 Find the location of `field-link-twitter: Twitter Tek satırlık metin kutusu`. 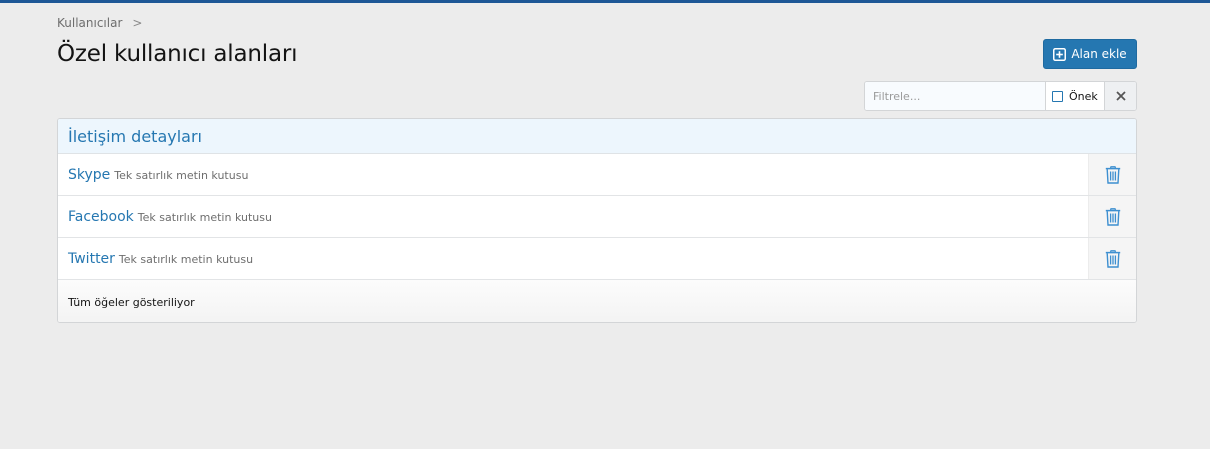

field-link-twitter: Twitter Tek satırlık metin kutusu is located at coordinates (573, 258).